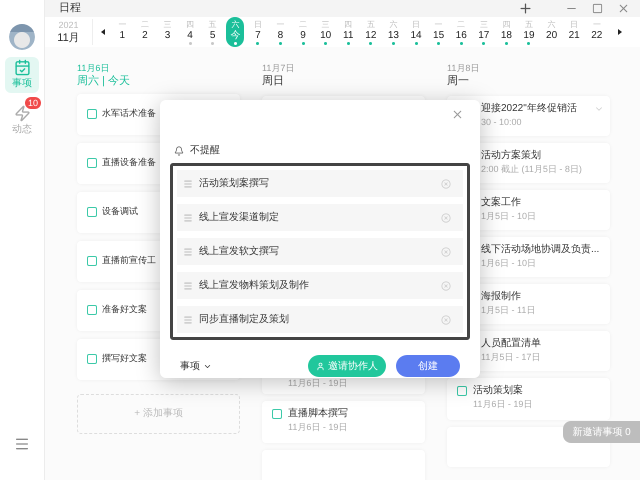  What do you see at coordinates (22, 444) in the screenshot?
I see `menu-icon` at bounding box center [22, 444].